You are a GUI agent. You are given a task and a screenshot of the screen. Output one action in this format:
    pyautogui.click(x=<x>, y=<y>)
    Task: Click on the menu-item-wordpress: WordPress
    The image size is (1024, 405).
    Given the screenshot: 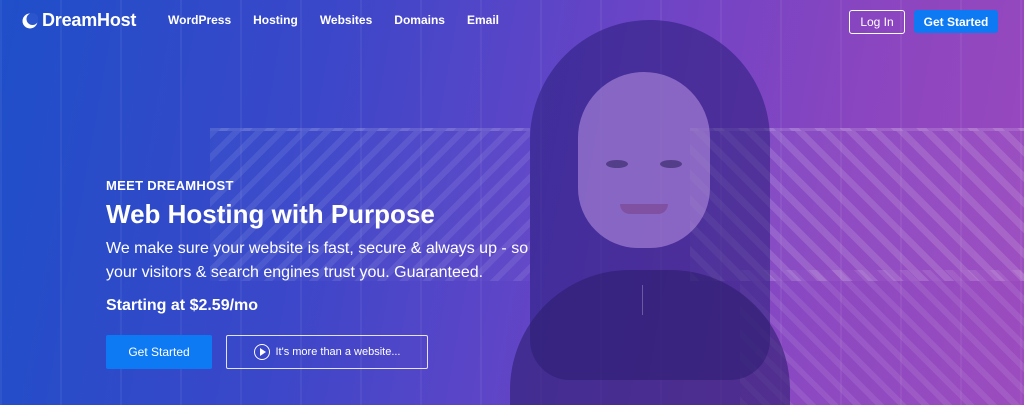 What is the action you would take?
    pyautogui.click(x=199, y=20)
    